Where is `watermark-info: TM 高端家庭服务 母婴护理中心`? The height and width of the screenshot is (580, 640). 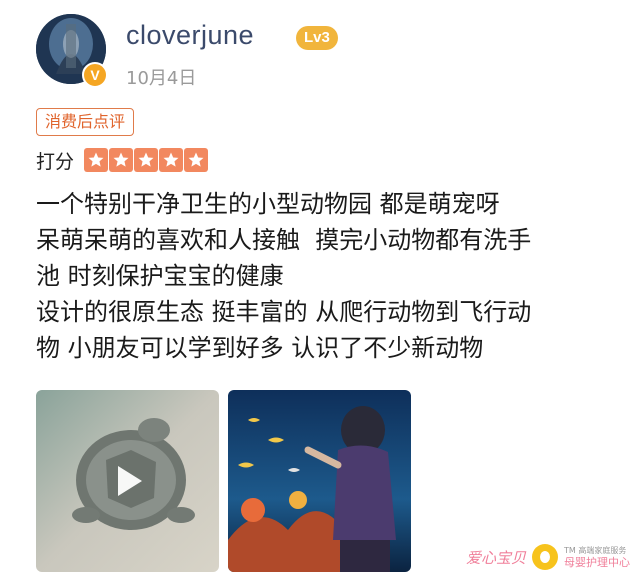
watermark-info: TM 高端家庭服务 母婴护理中心 is located at coordinates (597, 557).